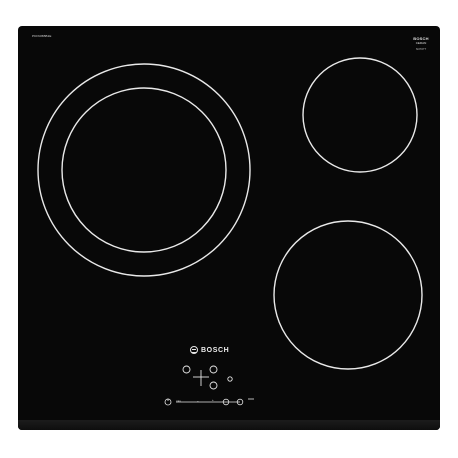 This screenshot has height=458, width=458. What do you see at coordinates (42, 36) in the screenshot?
I see `model-code-text: PKF645BB1E` at bounding box center [42, 36].